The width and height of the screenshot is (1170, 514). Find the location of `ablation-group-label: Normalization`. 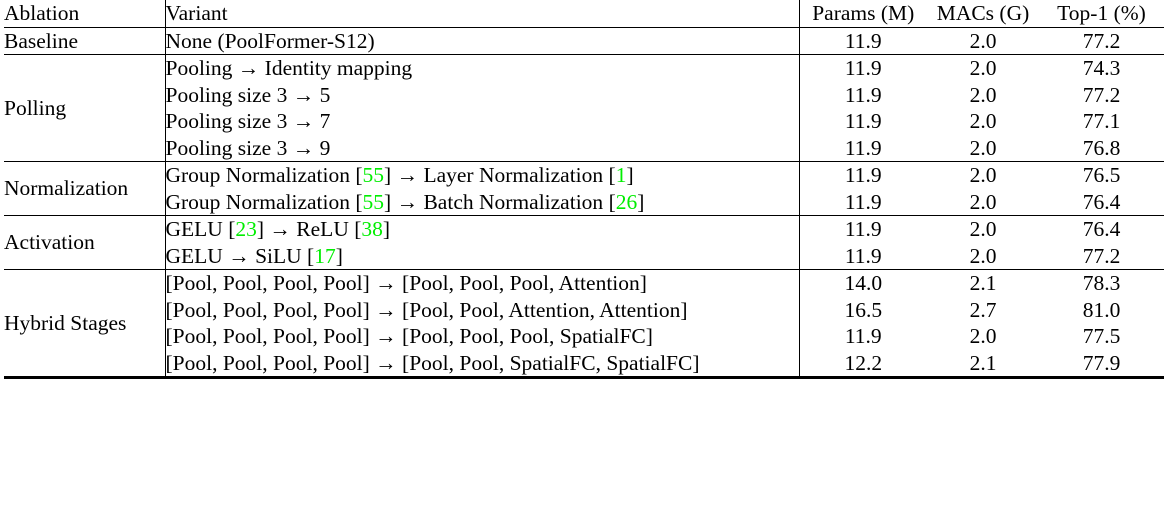

ablation-group-label: Normalization is located at coordinates (84, 188).